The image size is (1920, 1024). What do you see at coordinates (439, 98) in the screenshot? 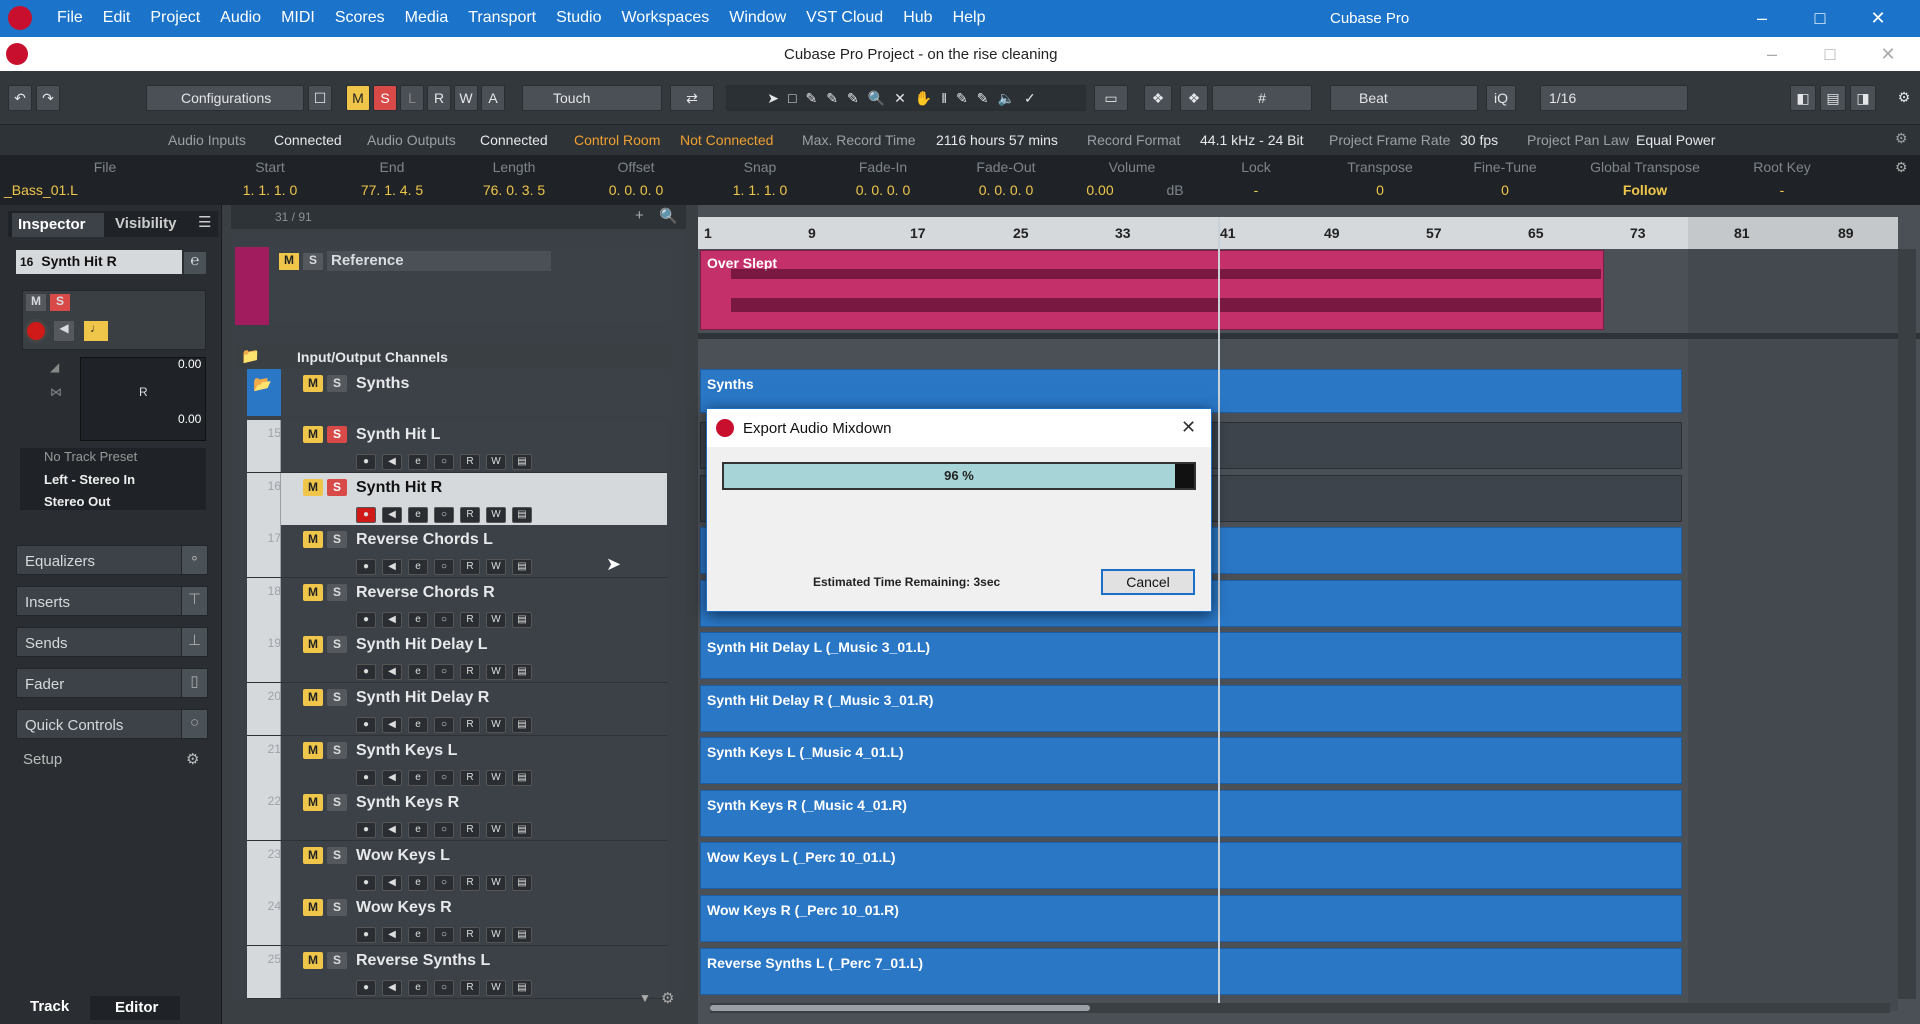
I see `mode-r-button: R` at bounding box center [439, 98].